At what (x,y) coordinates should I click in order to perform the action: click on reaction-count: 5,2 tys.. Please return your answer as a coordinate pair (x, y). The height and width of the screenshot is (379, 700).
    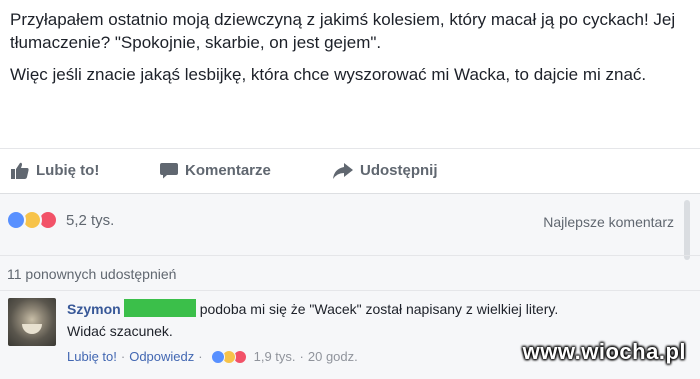
    Looking at the image, I should click on (90, 220).